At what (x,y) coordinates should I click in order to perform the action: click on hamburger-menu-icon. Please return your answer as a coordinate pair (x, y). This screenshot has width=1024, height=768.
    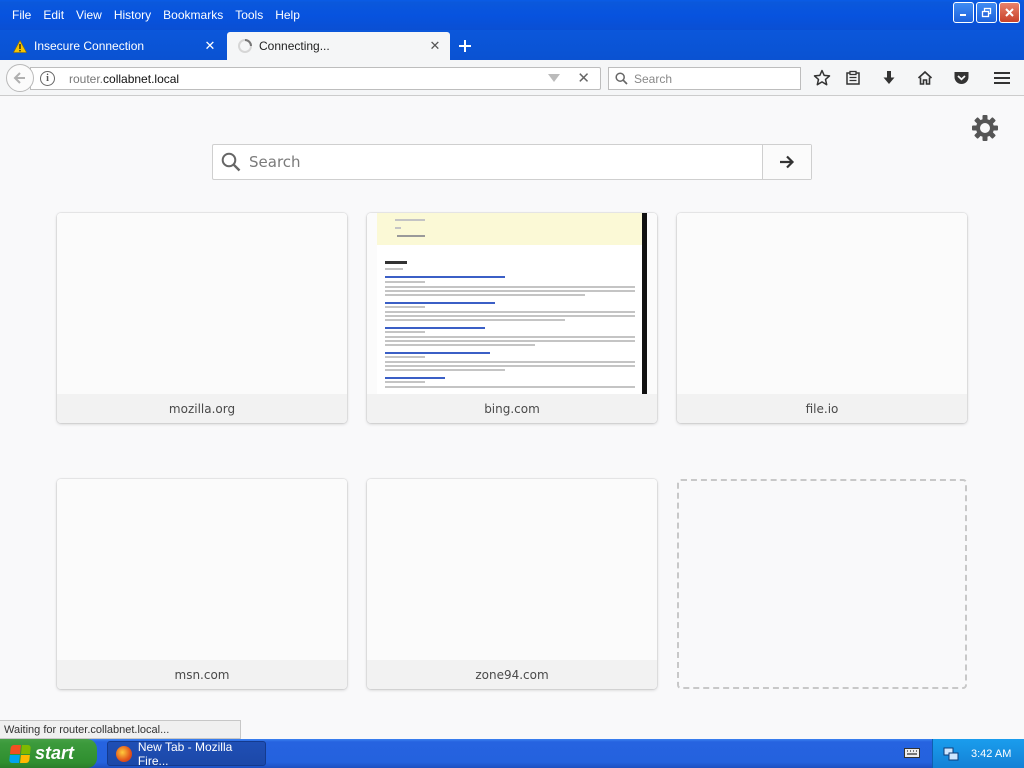
    Looking at the image, I should click on (1002, 78).